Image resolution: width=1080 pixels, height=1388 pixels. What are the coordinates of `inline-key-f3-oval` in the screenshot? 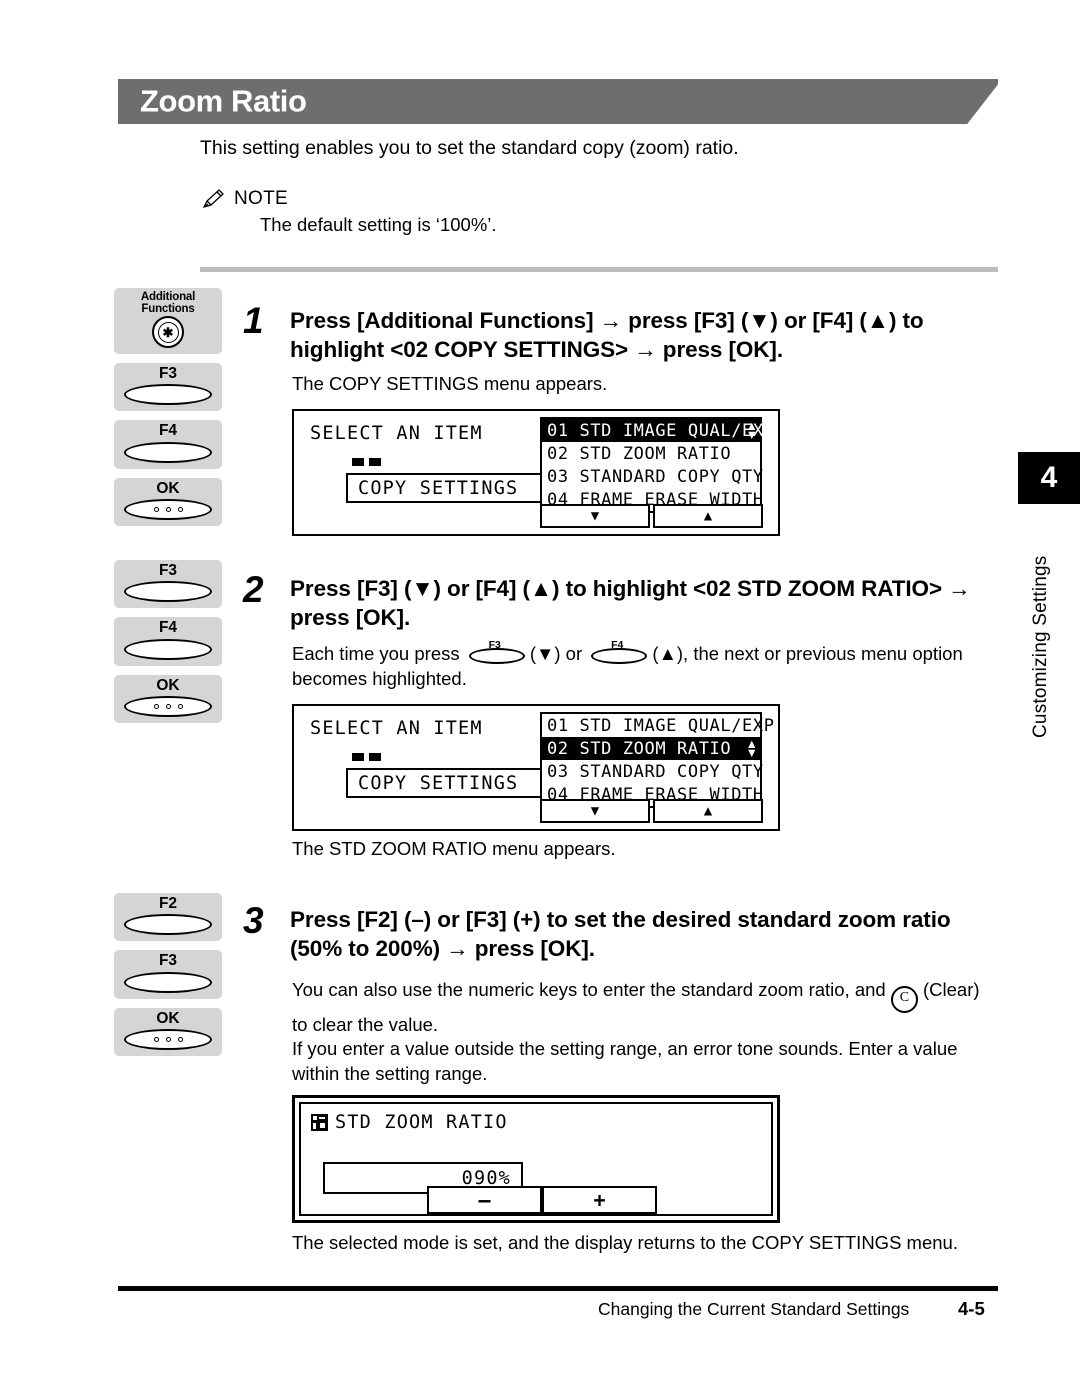 It's located at (496, 656).